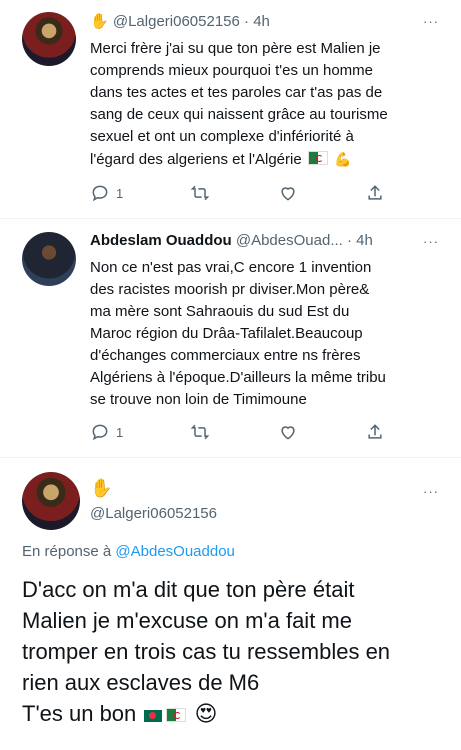 The height and width of the screenshot is (750, 461). I want to click on reply-prefix: En réponse à, so click(69, 551).